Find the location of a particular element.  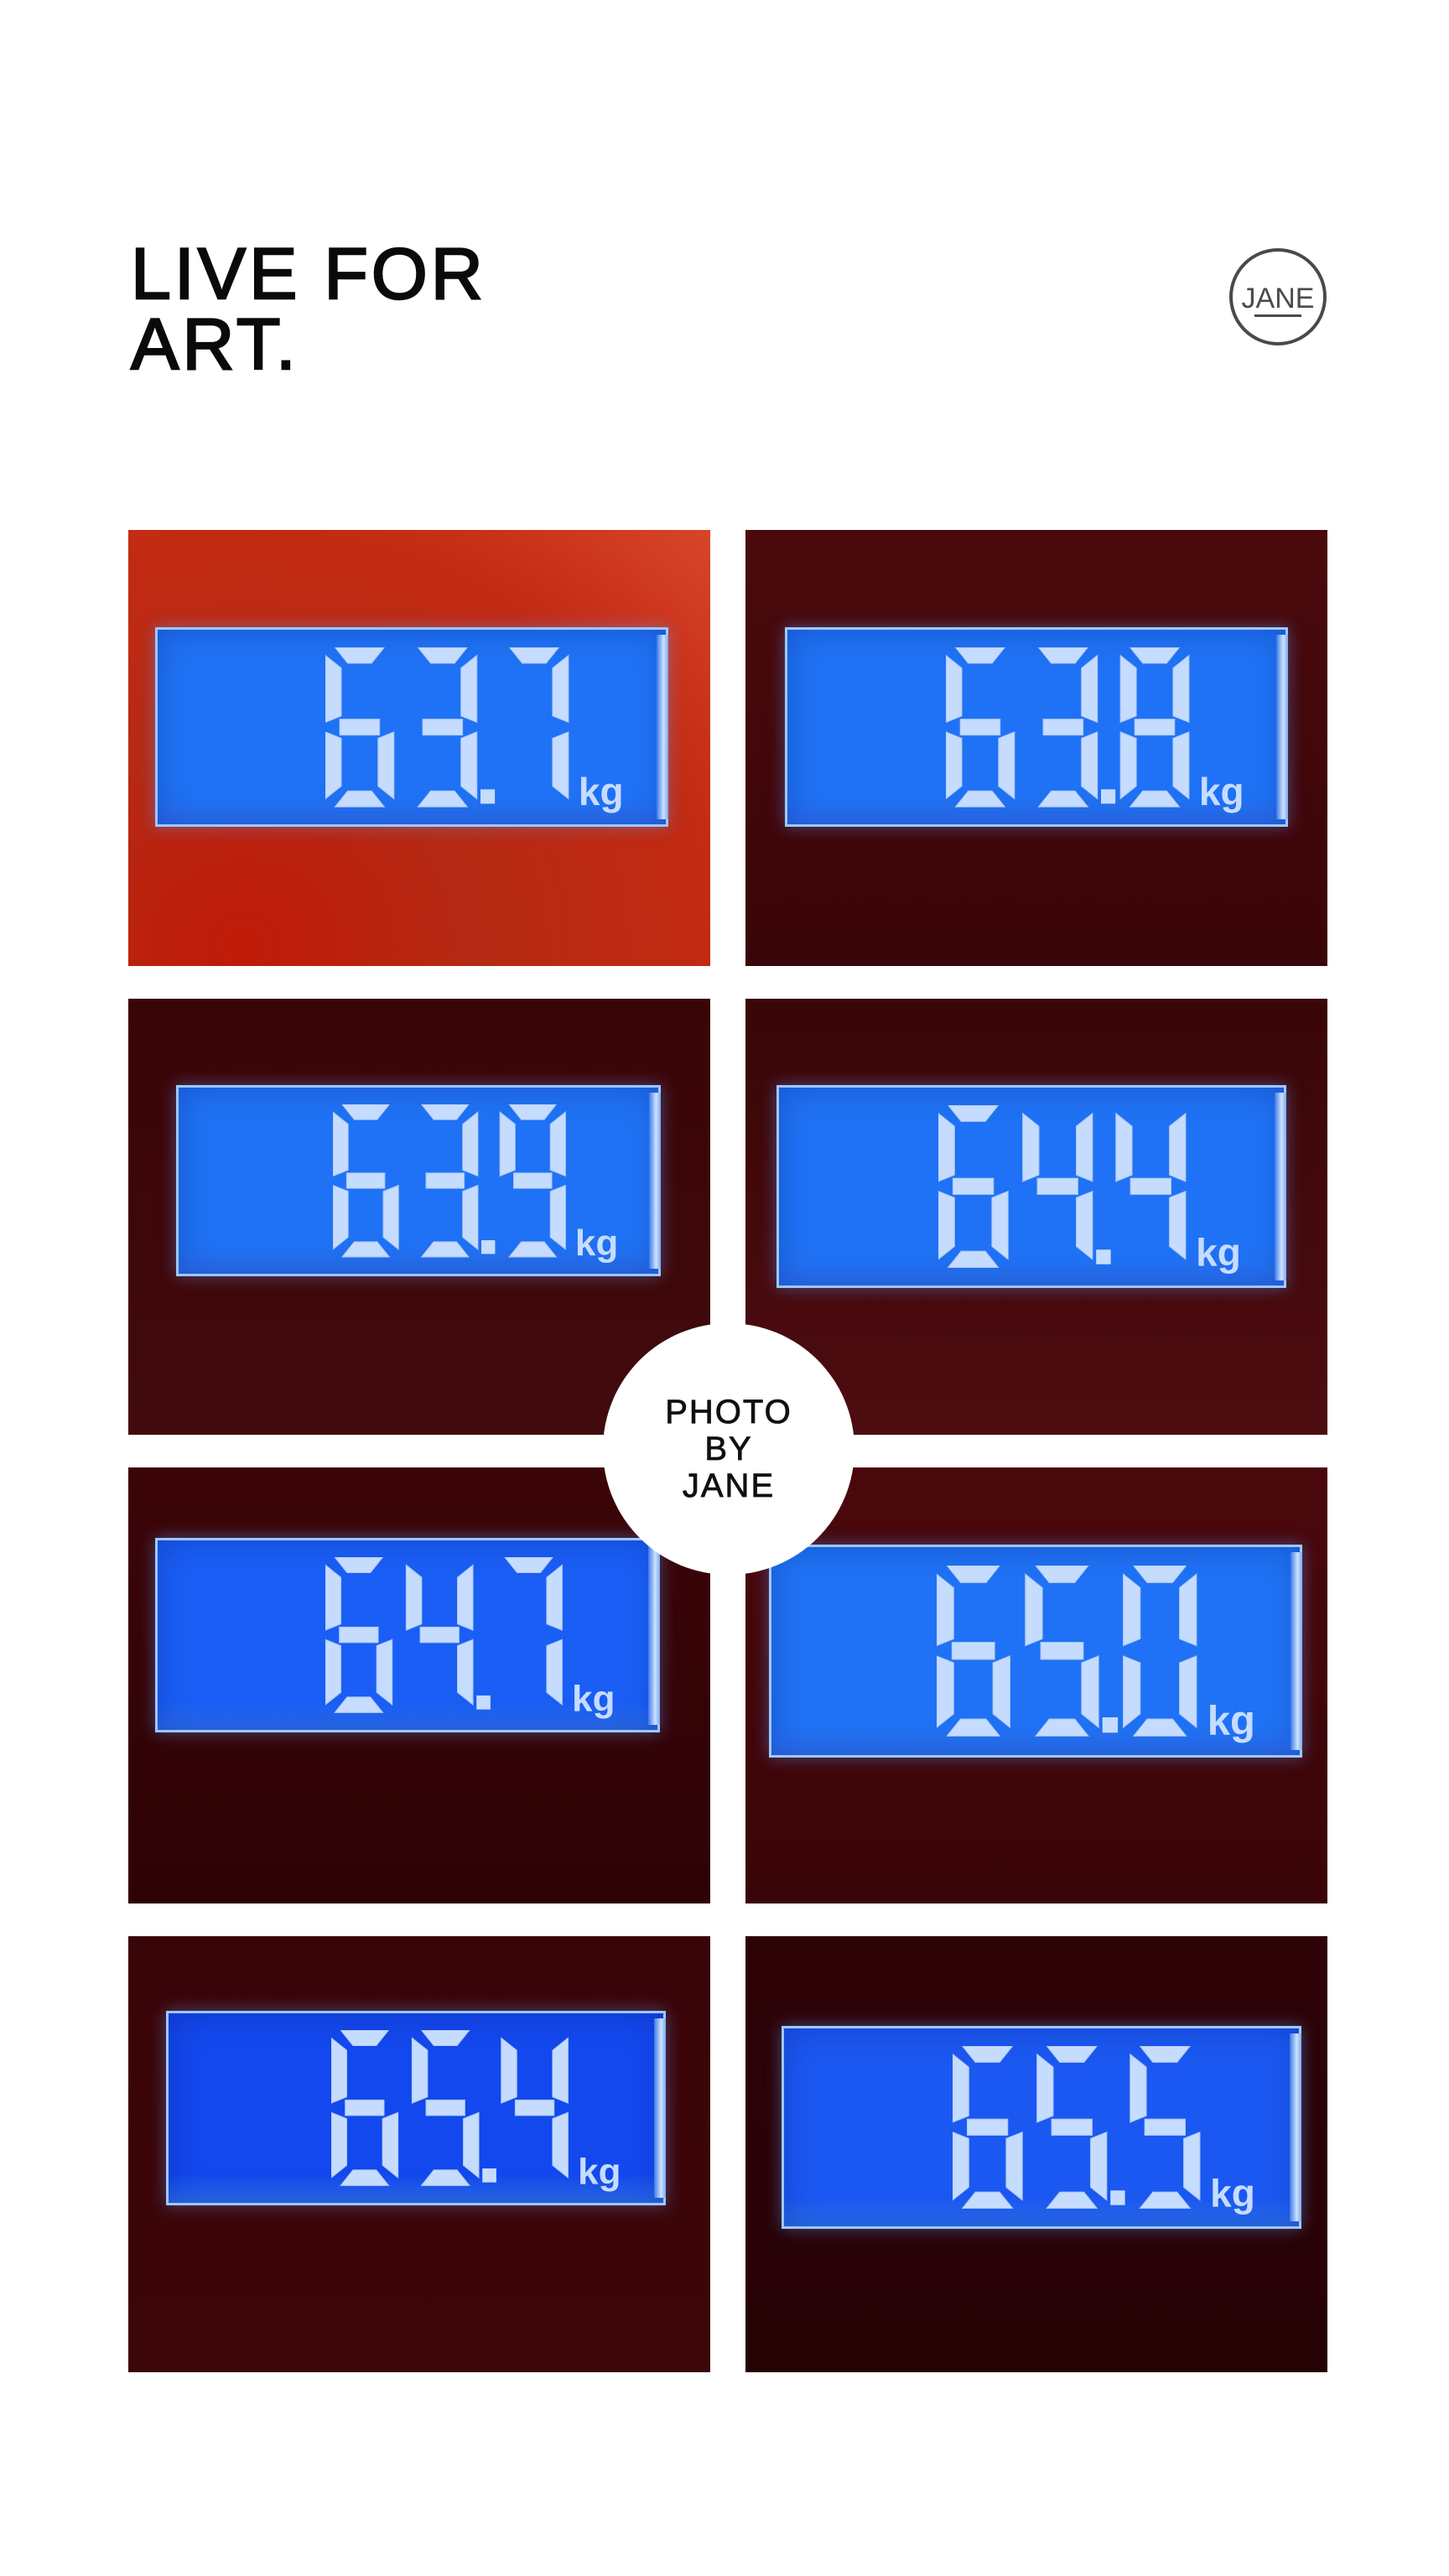

scale-photo-5: kg is located at coordinates (419, 1685).